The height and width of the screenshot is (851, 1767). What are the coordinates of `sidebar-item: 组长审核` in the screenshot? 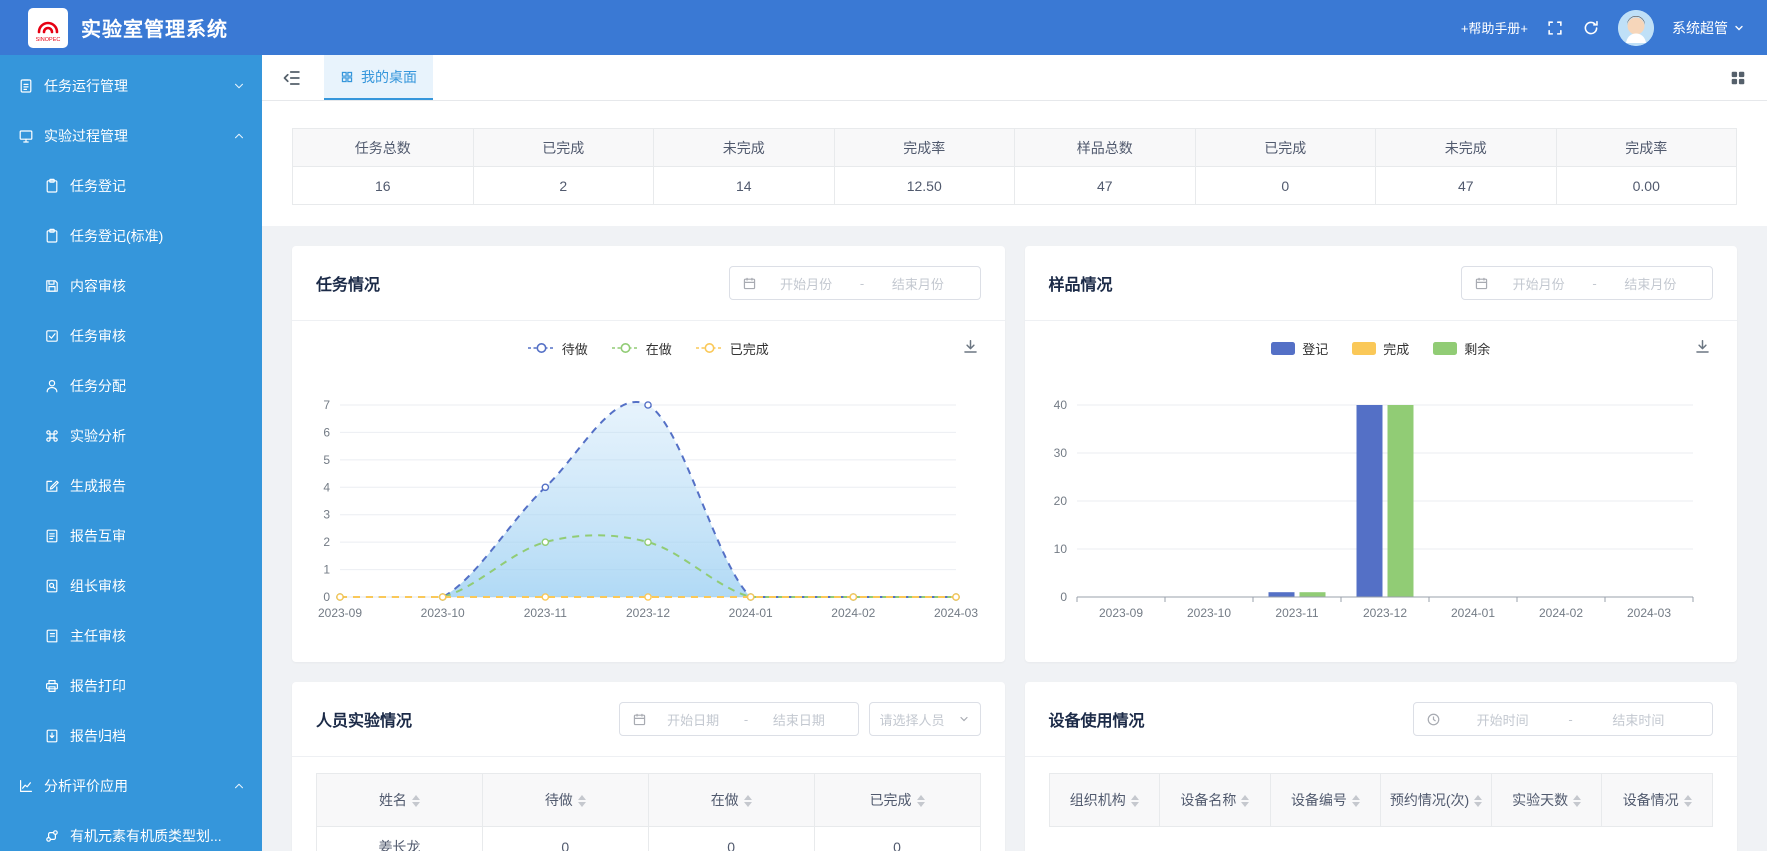 It's located at (131, 586).